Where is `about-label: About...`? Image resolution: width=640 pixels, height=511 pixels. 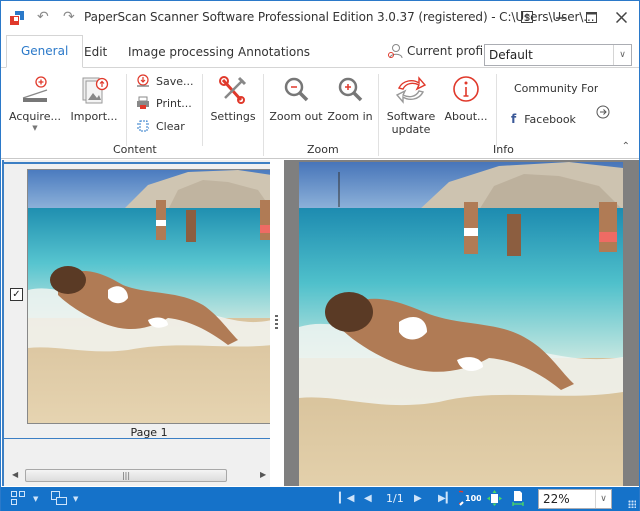
about-label: About... is located at coordinates (466, 116).